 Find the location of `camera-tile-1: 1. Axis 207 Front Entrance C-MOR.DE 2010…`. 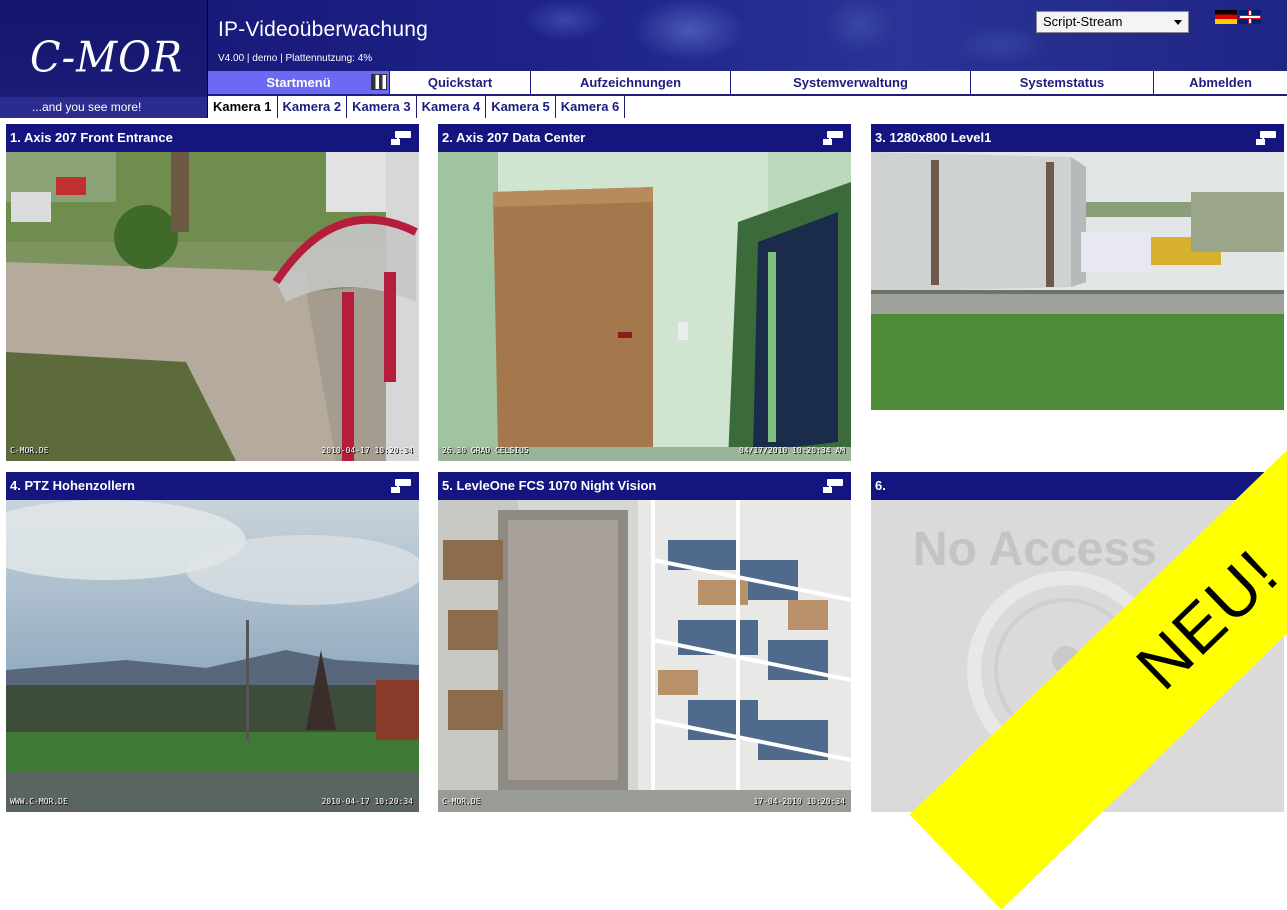

camera-tile-1: 1. Axis 207 Front Entrance C-MOR.DE 2010… is located at coordinates (212, 292).